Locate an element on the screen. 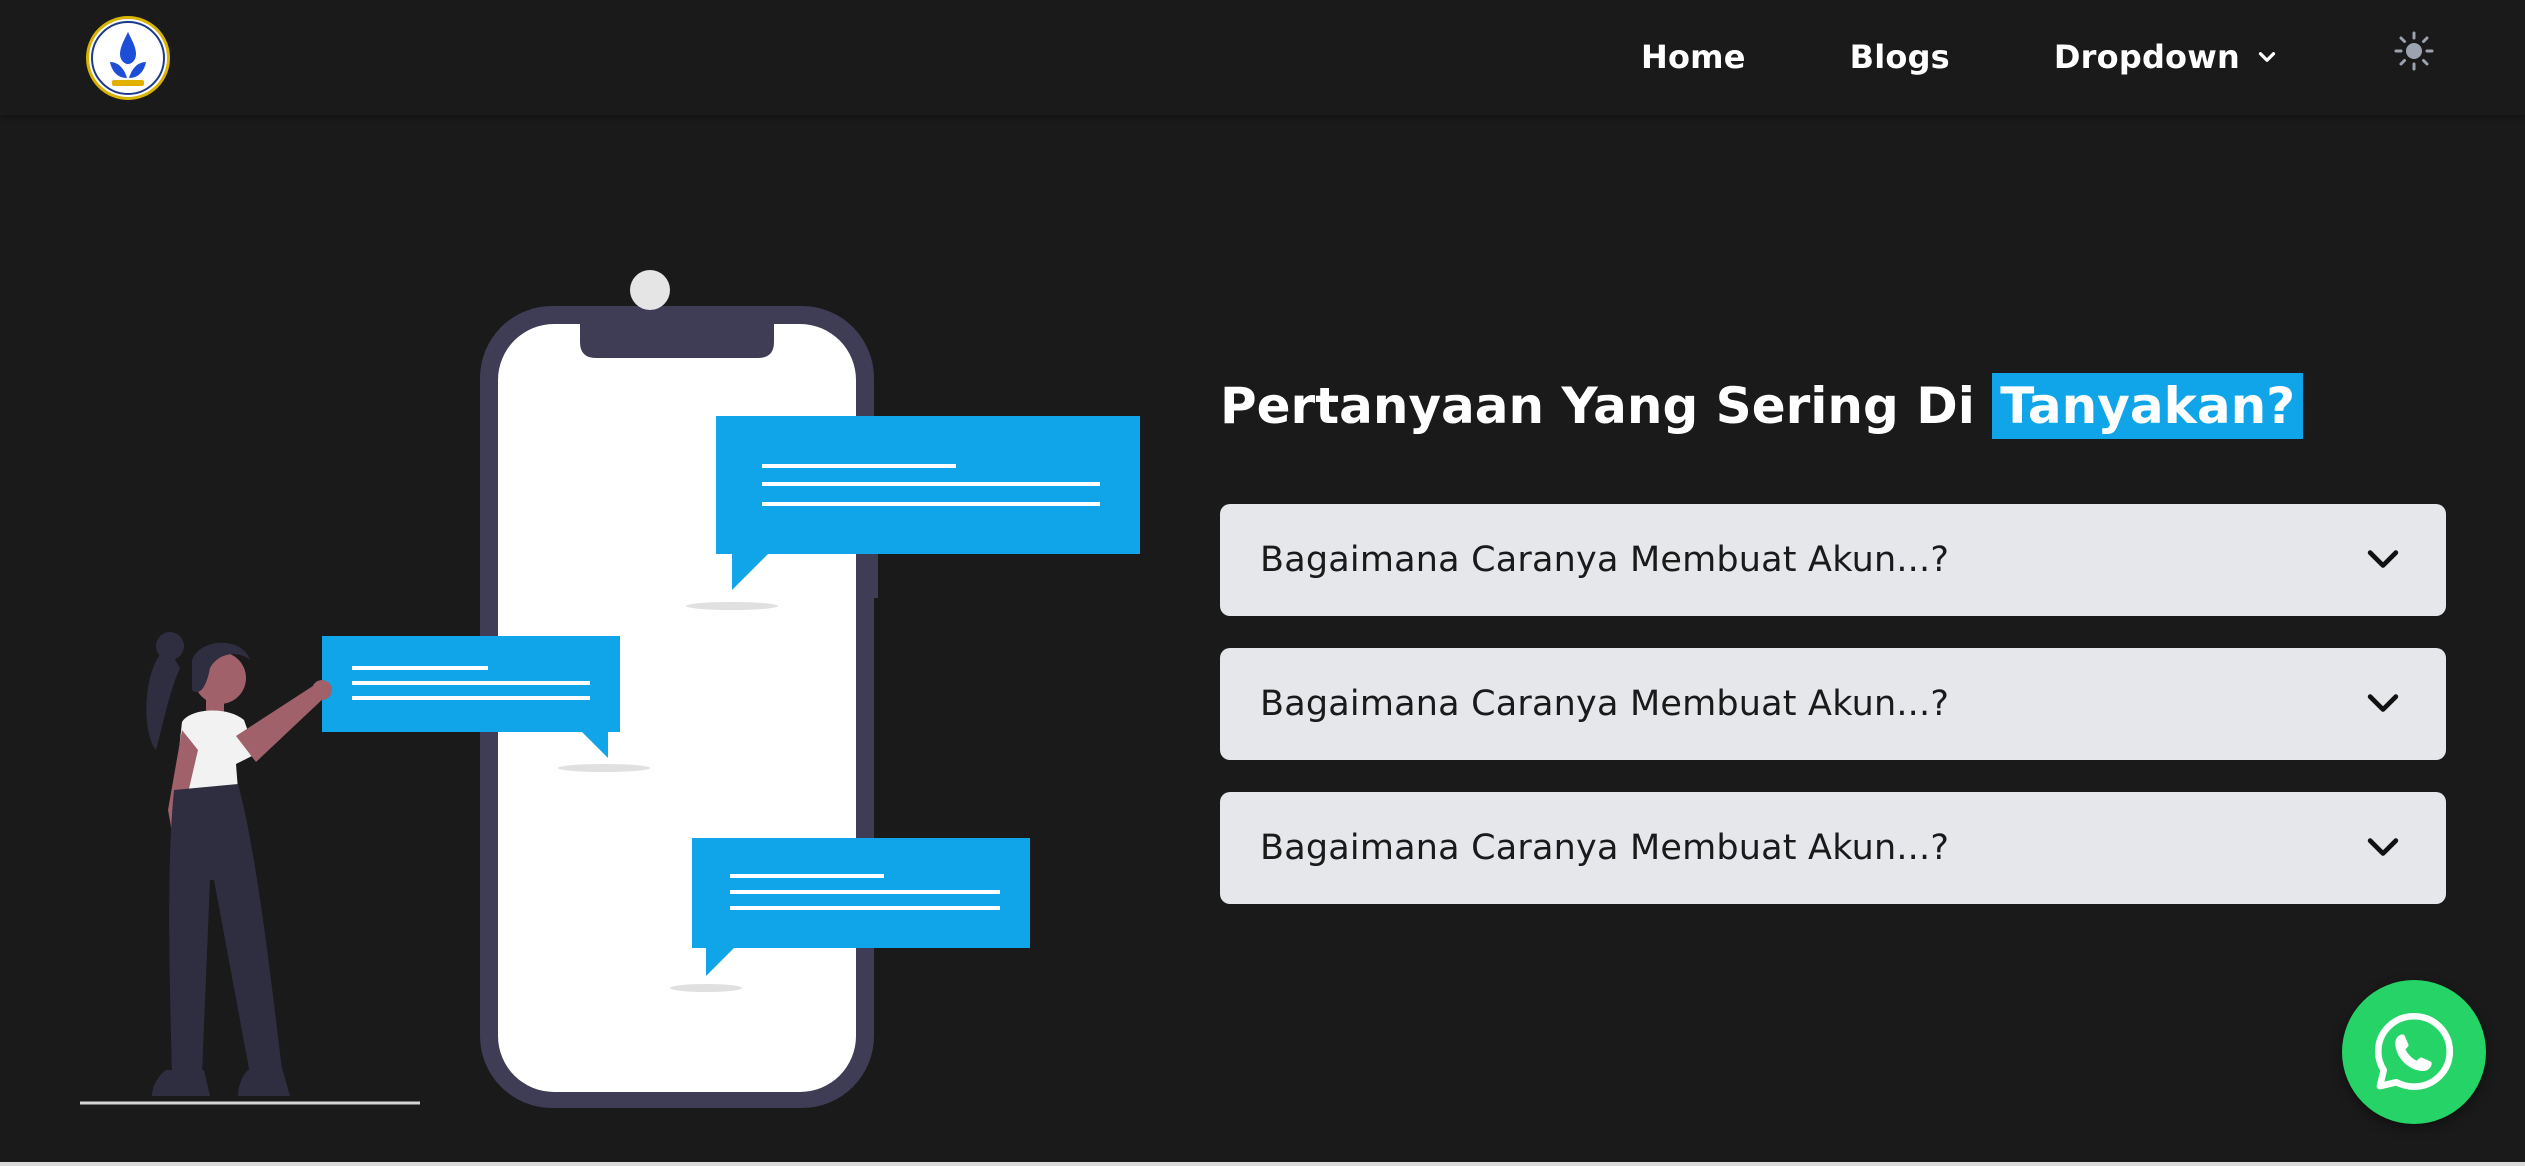 This screenshot has height=1166, width=2525. faq-title-highlight: Tanyakan? is located at coordinates (2148, 406).